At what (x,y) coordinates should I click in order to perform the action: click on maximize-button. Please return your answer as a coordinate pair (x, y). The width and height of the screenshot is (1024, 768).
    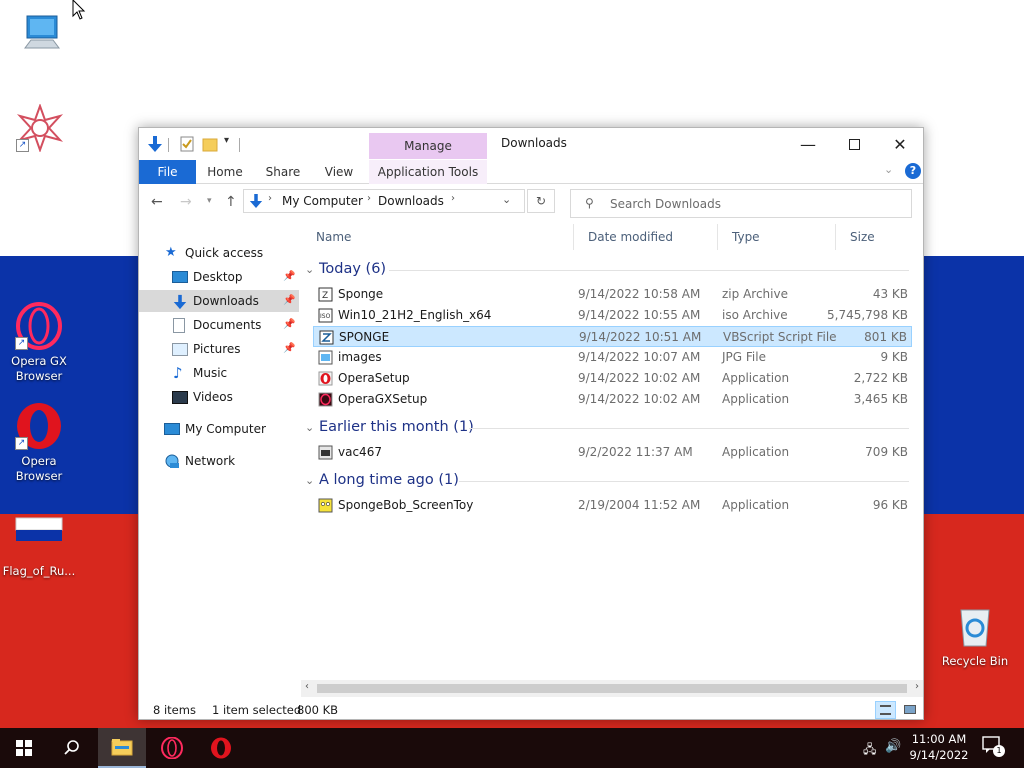
    Looking at the image, I should click on (854, 144).